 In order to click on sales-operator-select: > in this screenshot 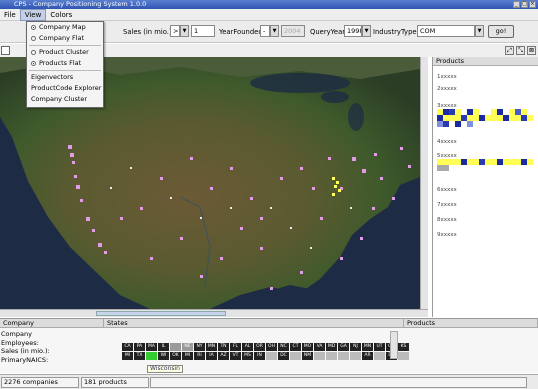, I will do `click(175, 31)`.